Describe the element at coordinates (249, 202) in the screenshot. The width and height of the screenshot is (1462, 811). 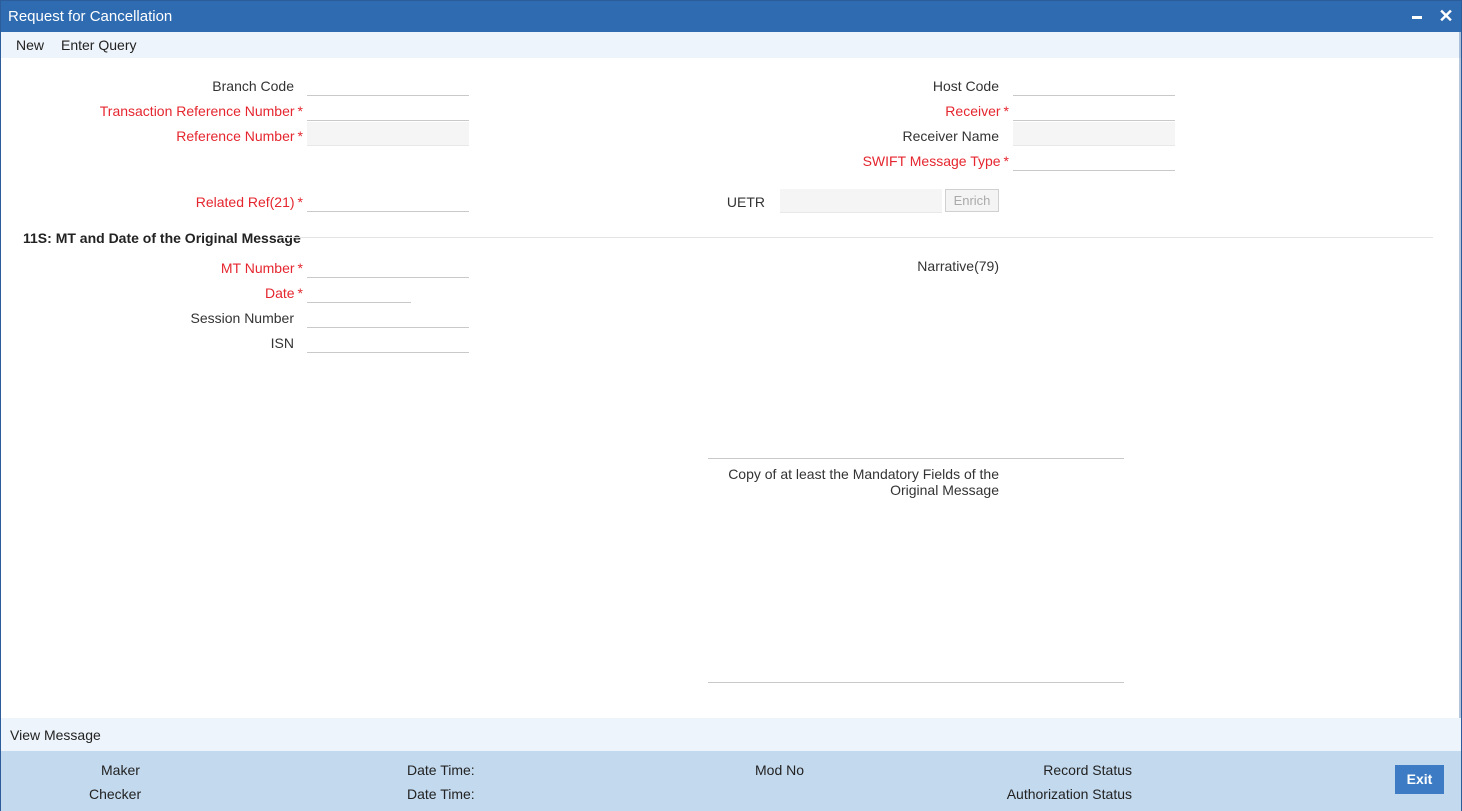
I see `related-ref-label: Related Ref(21) *` at that location.